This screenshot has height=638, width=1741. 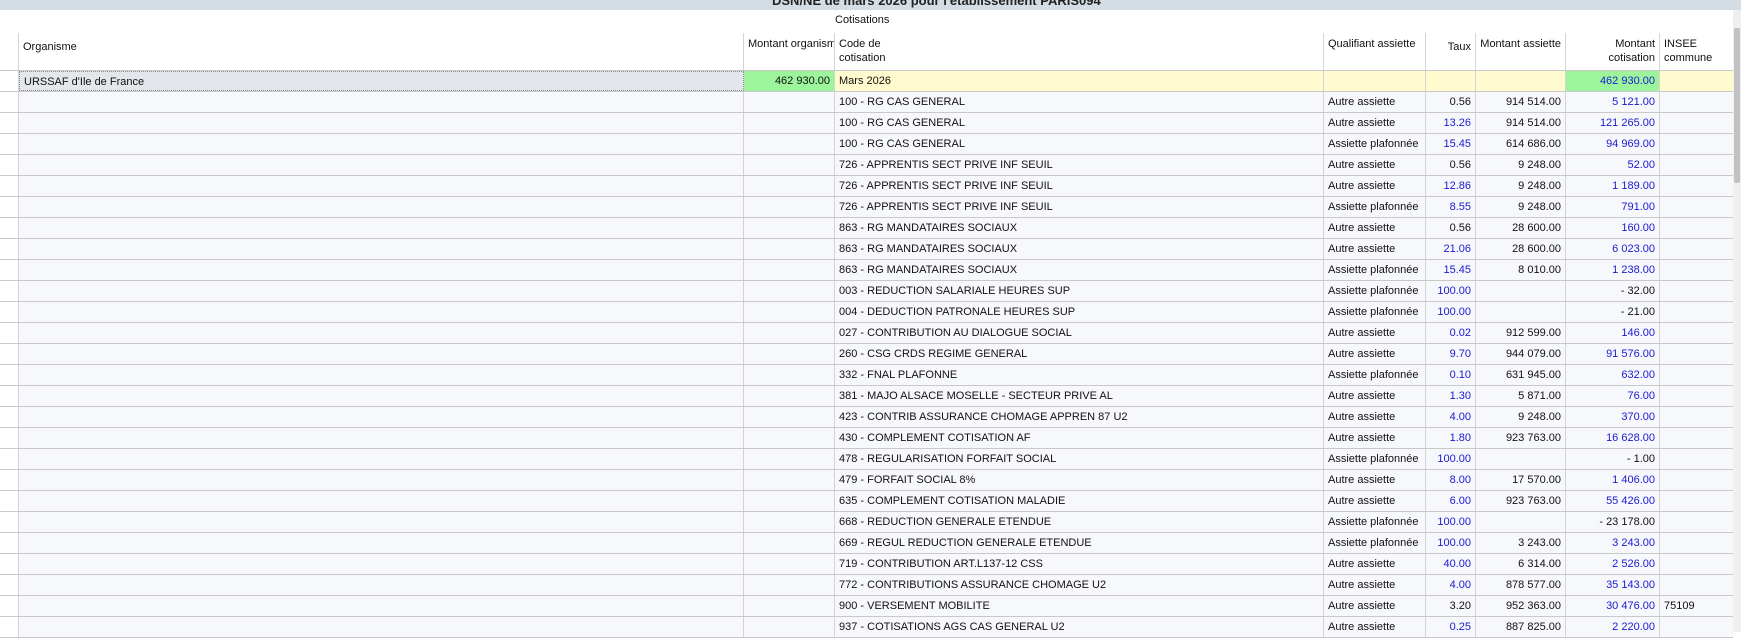 I want to click on header-code-cotisation: Code de cotisation, so click(x=865, y=51).